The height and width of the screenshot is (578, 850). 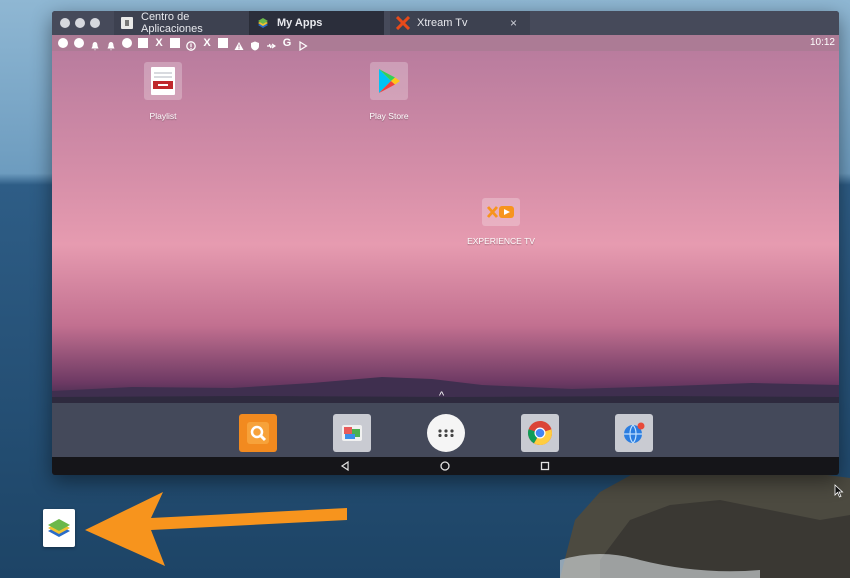 What do you see at coordinates (634, 433) in the screenshot?
I see `browser-globe-icon` at bounding box center [634, 433].